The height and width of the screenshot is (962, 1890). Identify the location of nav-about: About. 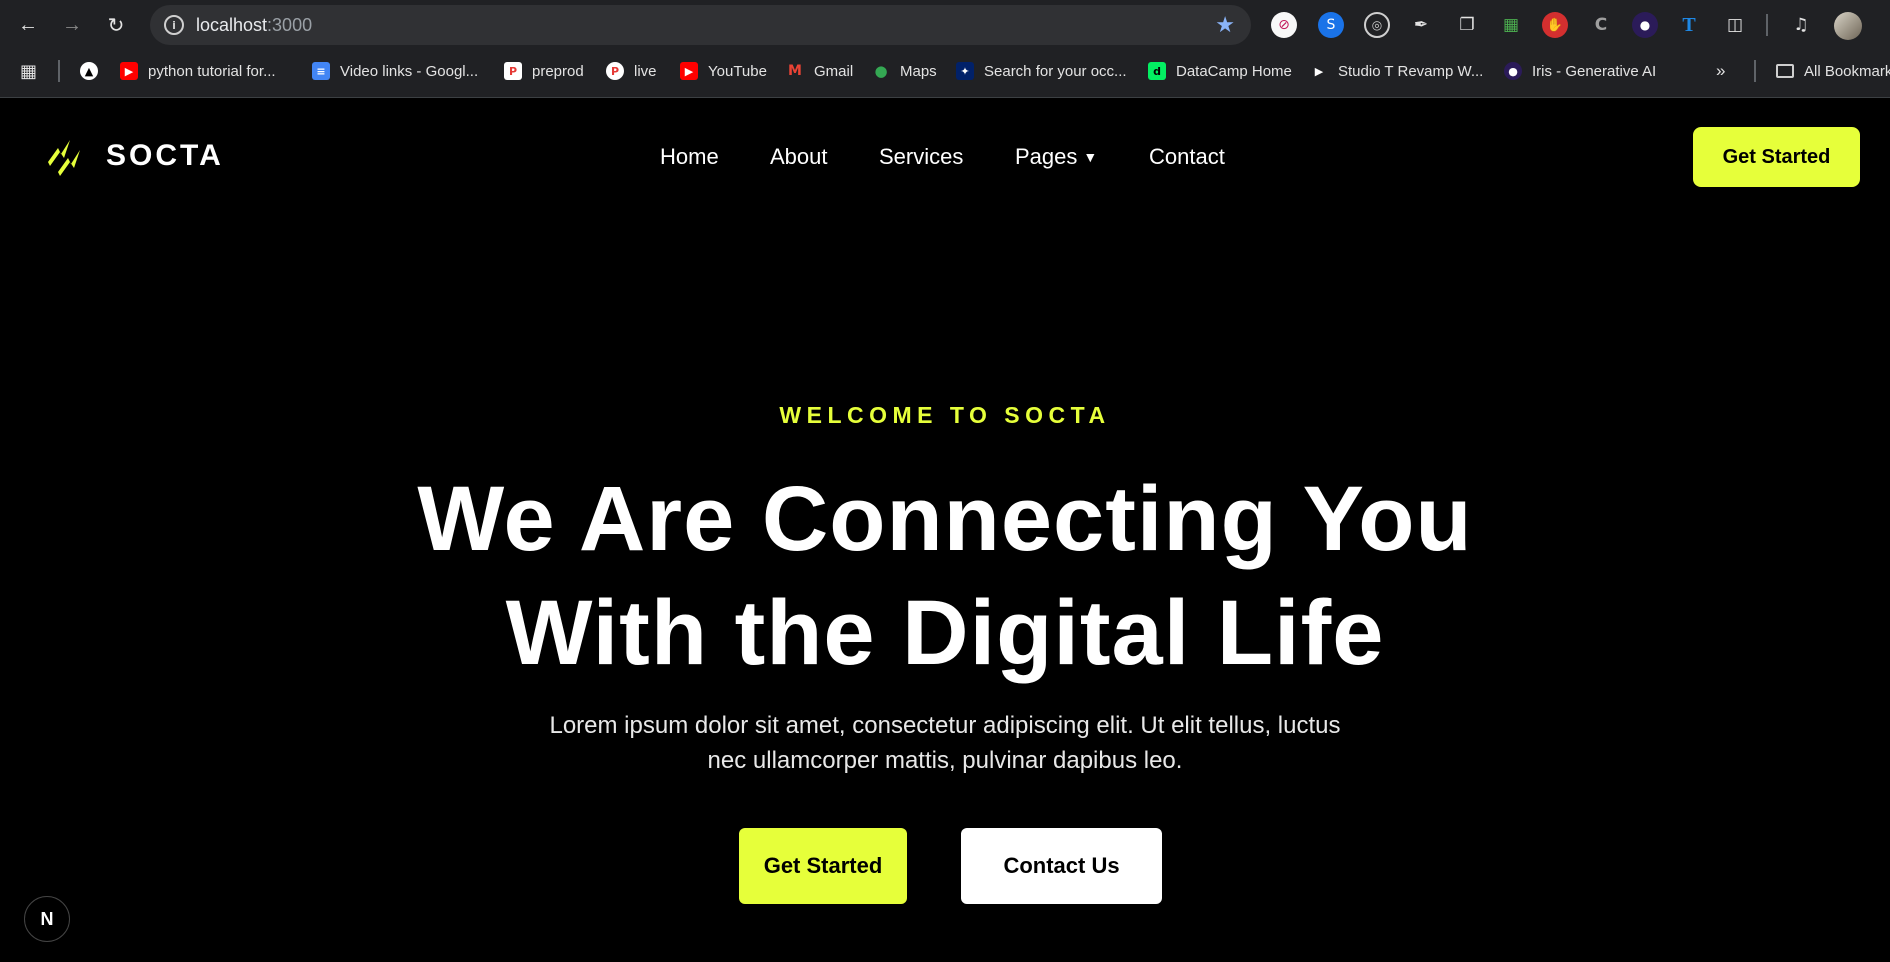
(799, 157).